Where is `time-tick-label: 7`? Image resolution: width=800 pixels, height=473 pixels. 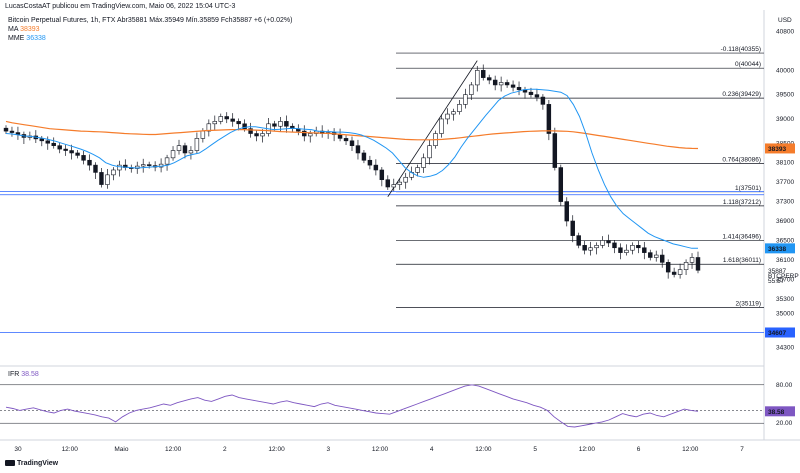 time-tick-label: 7 is located at coordinates (742, 449).